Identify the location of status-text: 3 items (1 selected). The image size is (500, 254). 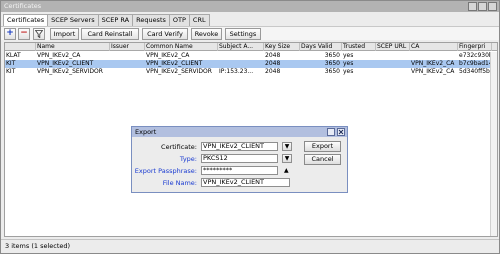
(38, 246).